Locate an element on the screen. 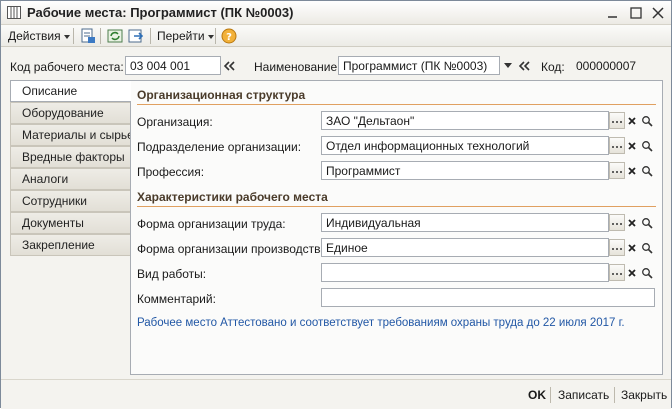 Image resolution: width=672 pixels, height=409 pixels. minimize-icon is located at coordinates (613, 13).